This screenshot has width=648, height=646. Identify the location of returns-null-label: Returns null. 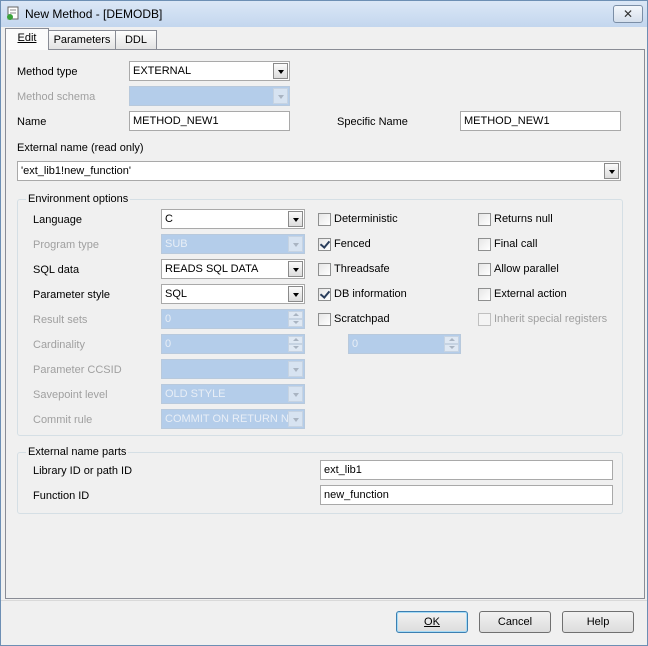
(523, 219).